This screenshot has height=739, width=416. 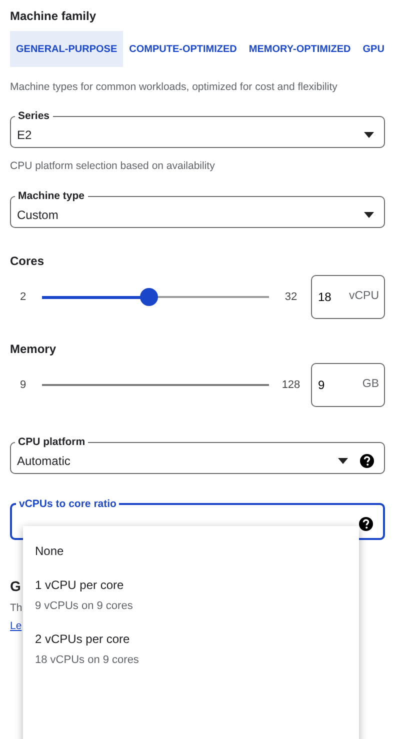 What do you see at coordinates (67, 49) in the screenshot?
I see `tab: GENERAL-PURPOSE` at bounding box center [67, 49].